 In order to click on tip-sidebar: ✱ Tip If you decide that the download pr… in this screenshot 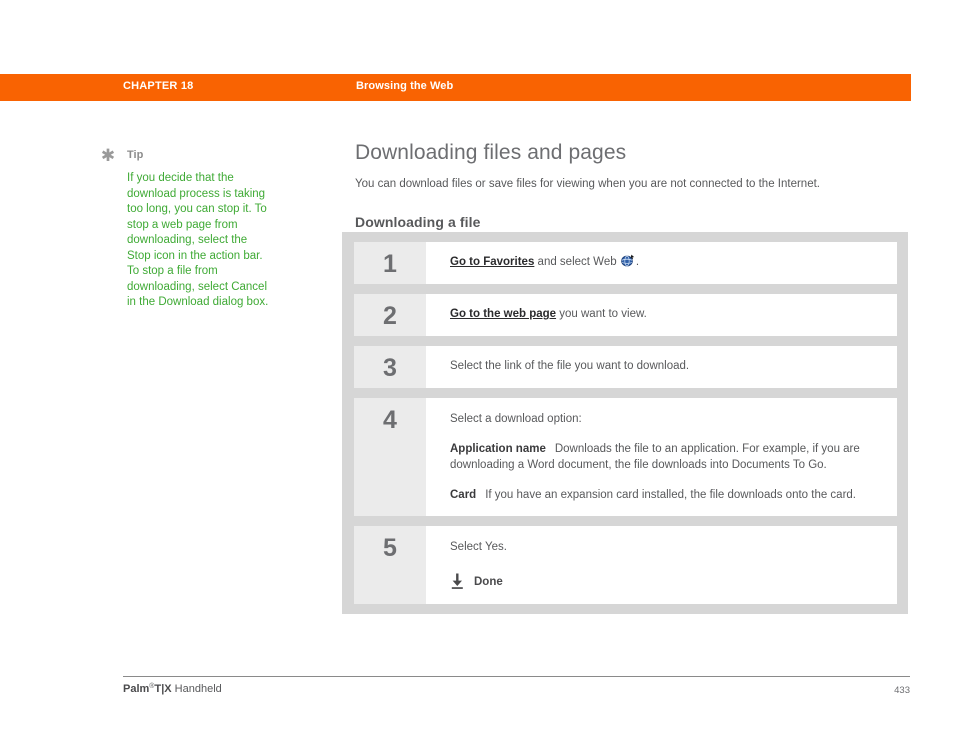, I will do `click(190, 228)`.